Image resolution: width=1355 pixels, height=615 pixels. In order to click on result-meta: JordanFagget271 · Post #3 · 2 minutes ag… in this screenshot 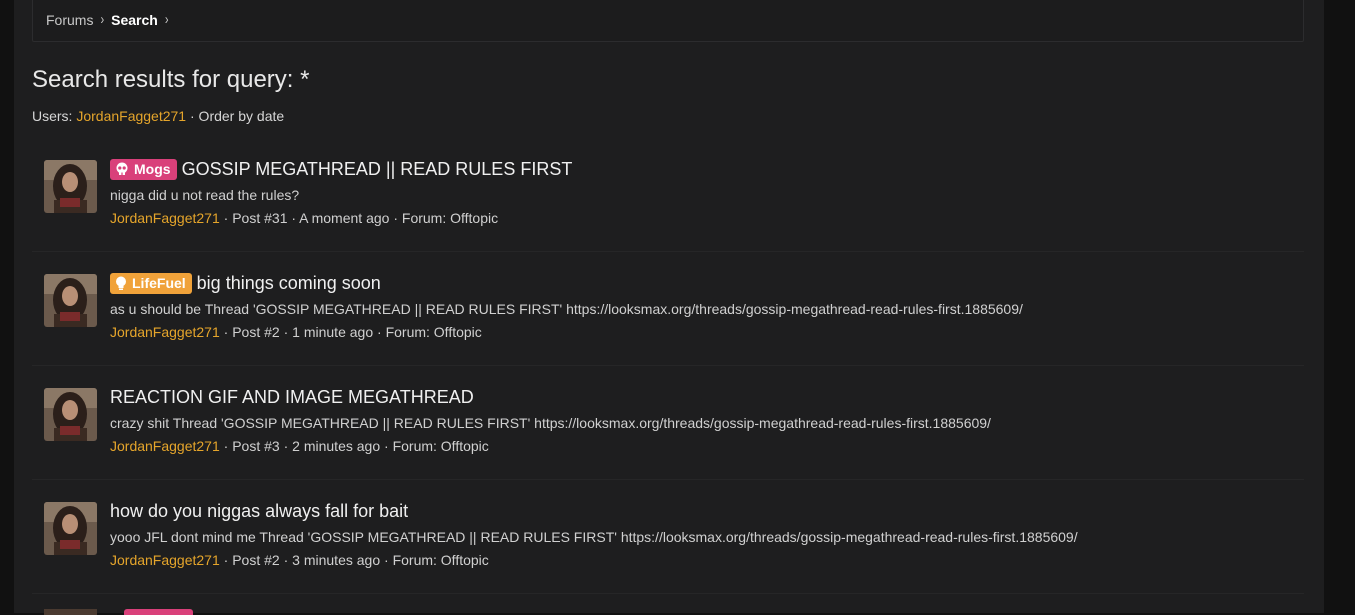, I will do `click(299, 446)`.